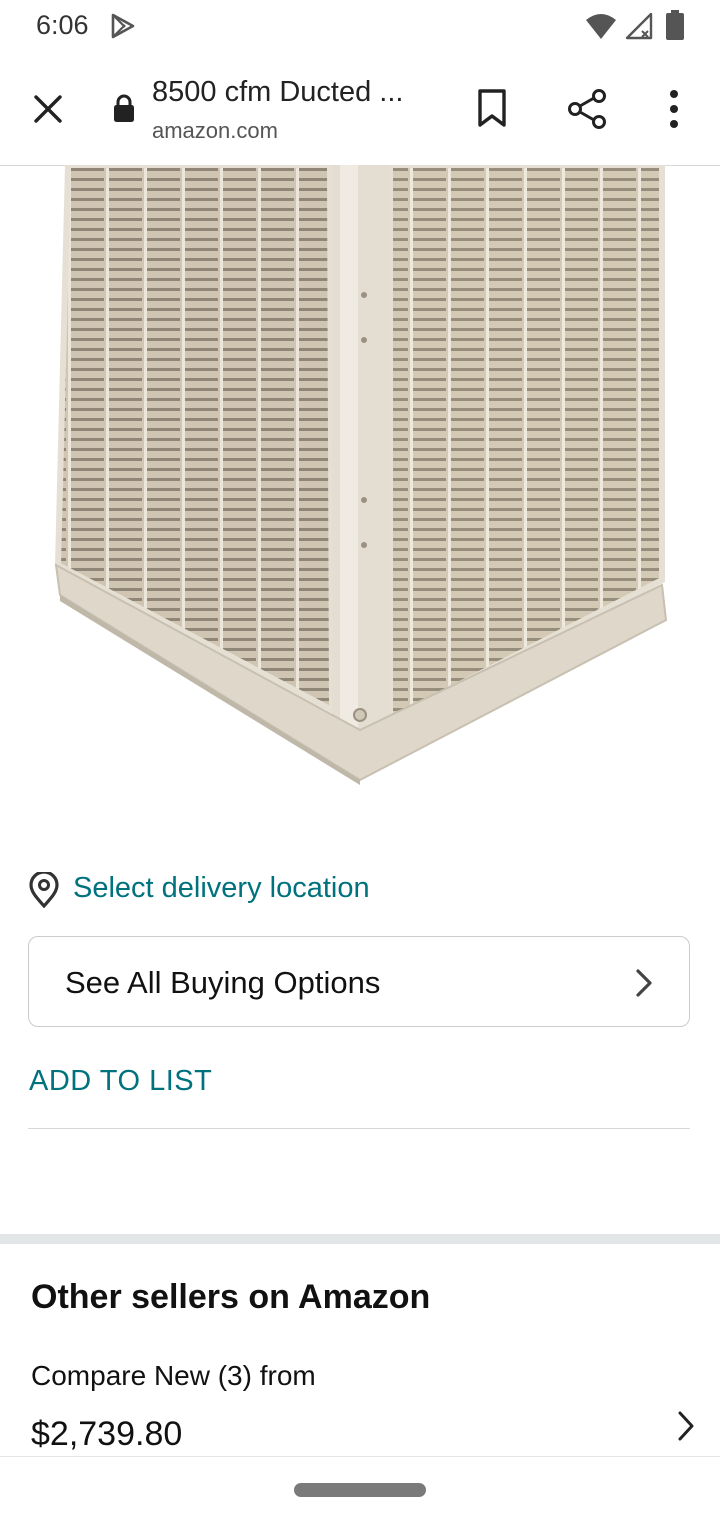 This screenshot has width=720, height=1521. What do you see at coordinates (674, 109) in the screenshot?
I see `more-vert-icon` at bounding box center [674, 109].